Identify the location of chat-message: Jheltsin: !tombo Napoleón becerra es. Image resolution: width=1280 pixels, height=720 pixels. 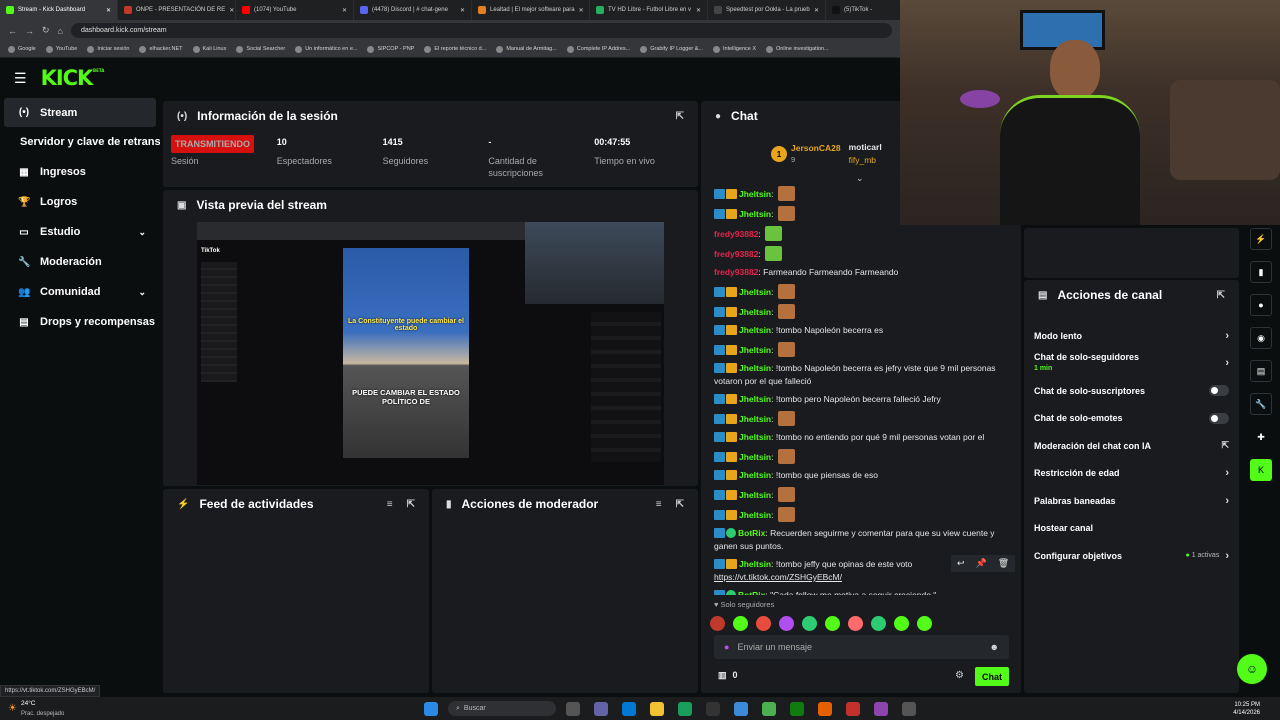
(861, 330).